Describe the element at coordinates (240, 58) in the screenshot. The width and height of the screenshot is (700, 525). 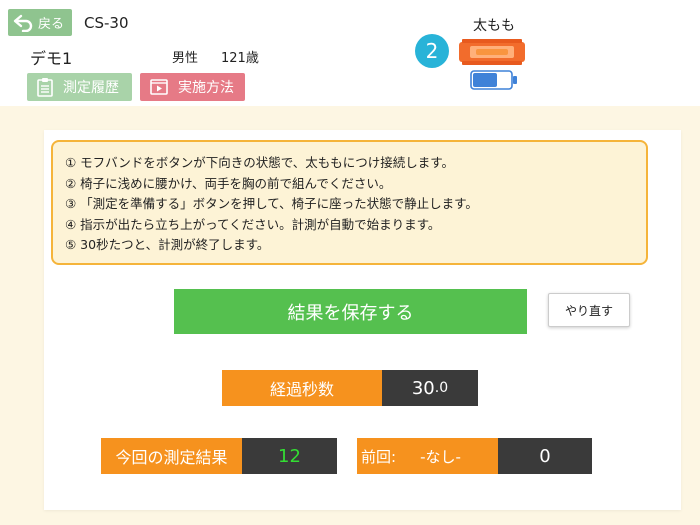
I see `user-age: 121歳` at that location.